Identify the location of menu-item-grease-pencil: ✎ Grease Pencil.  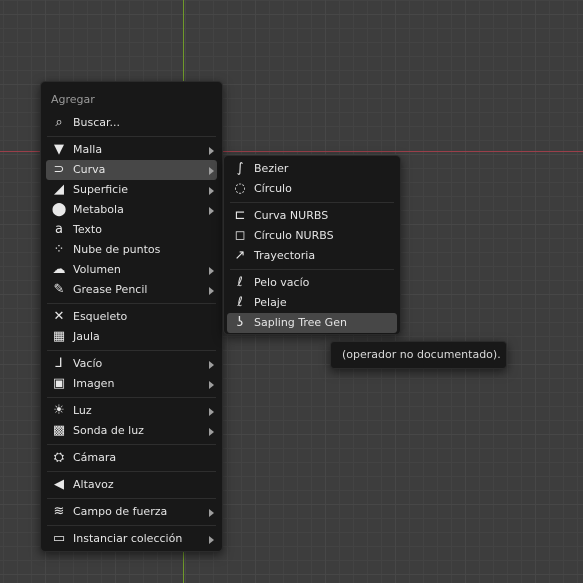
(131, 290).